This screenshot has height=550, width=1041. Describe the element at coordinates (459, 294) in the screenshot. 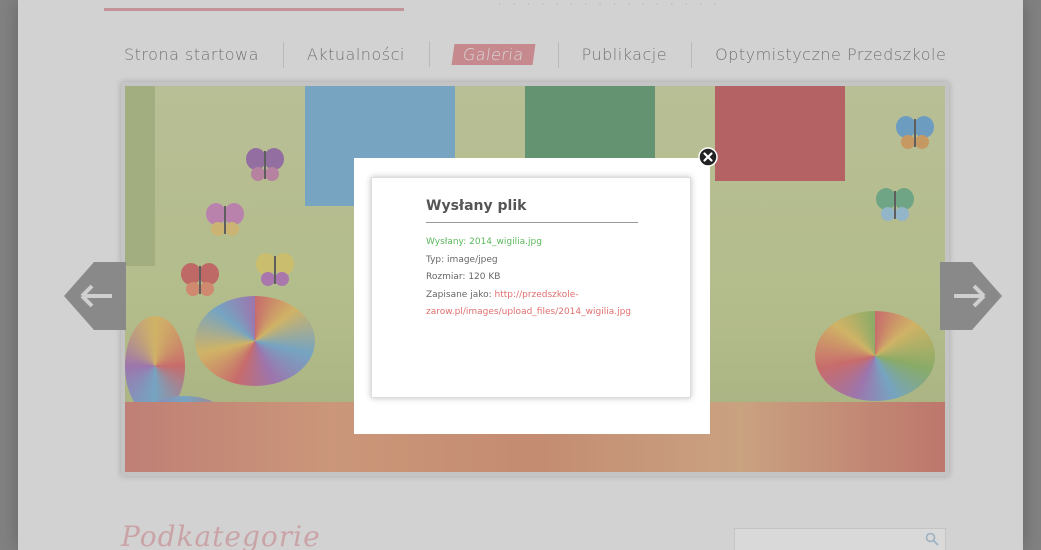

I see `saved-label: Zapisane jako:` at that location.